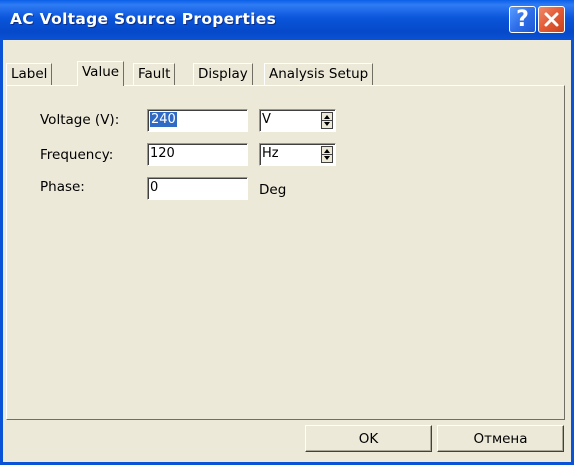 The image size is (574, 465). I want to click on phase-label: Phase:, so click(62, 187).